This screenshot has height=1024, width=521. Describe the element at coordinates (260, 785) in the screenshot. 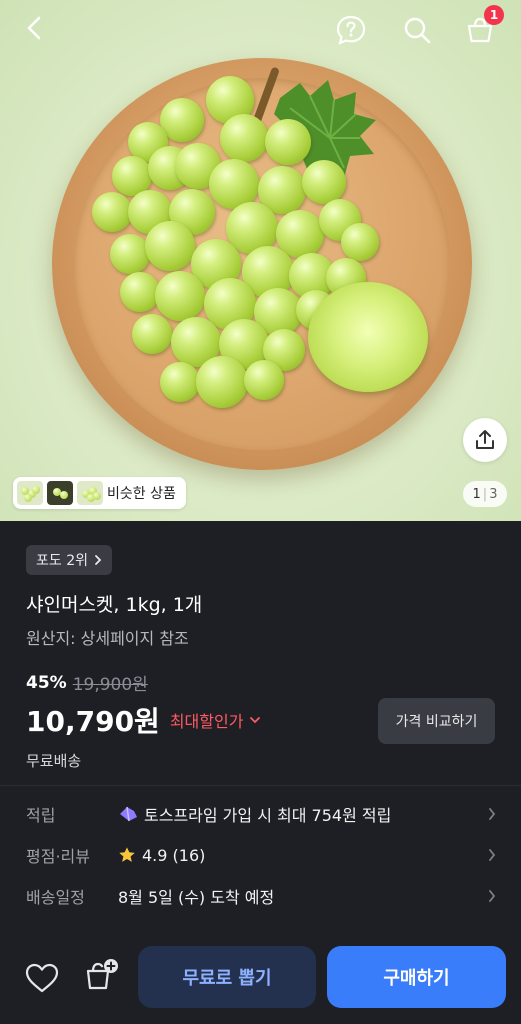

I see `divider` at that location.